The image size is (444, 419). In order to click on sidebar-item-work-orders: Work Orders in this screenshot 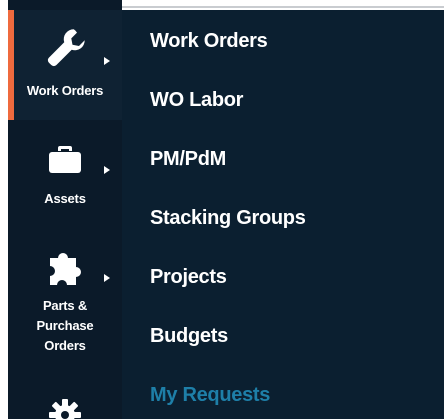, I will do `click(65, 65)`.